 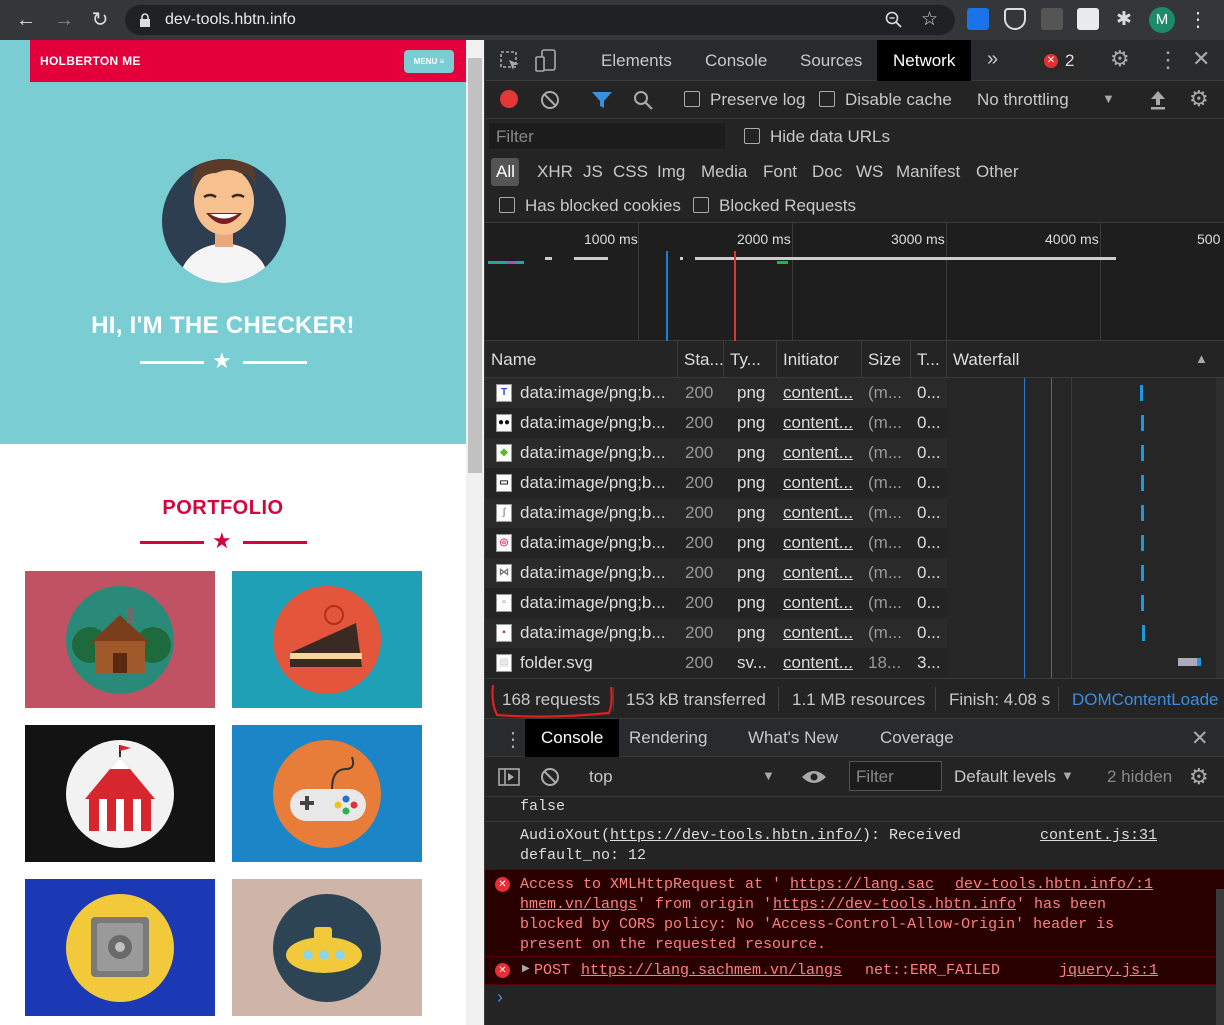 What do you see at coordinates (540, 20) in the screenshot?
I see `address-bar: dev-tools.hbtn.info ☆` at bounding box center [540, 20].